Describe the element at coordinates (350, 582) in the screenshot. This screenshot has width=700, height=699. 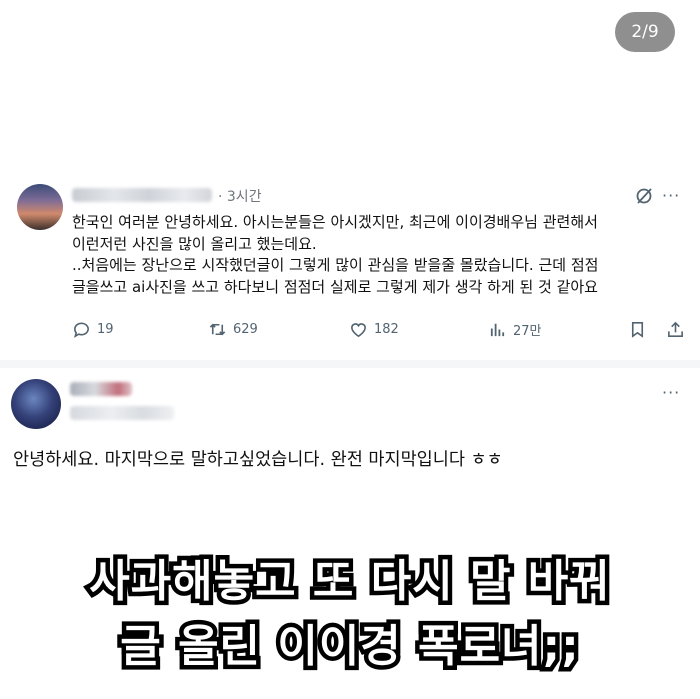
I see `caption-line-1: 사과해놓고 또 다시 말 바꿔` at that location.